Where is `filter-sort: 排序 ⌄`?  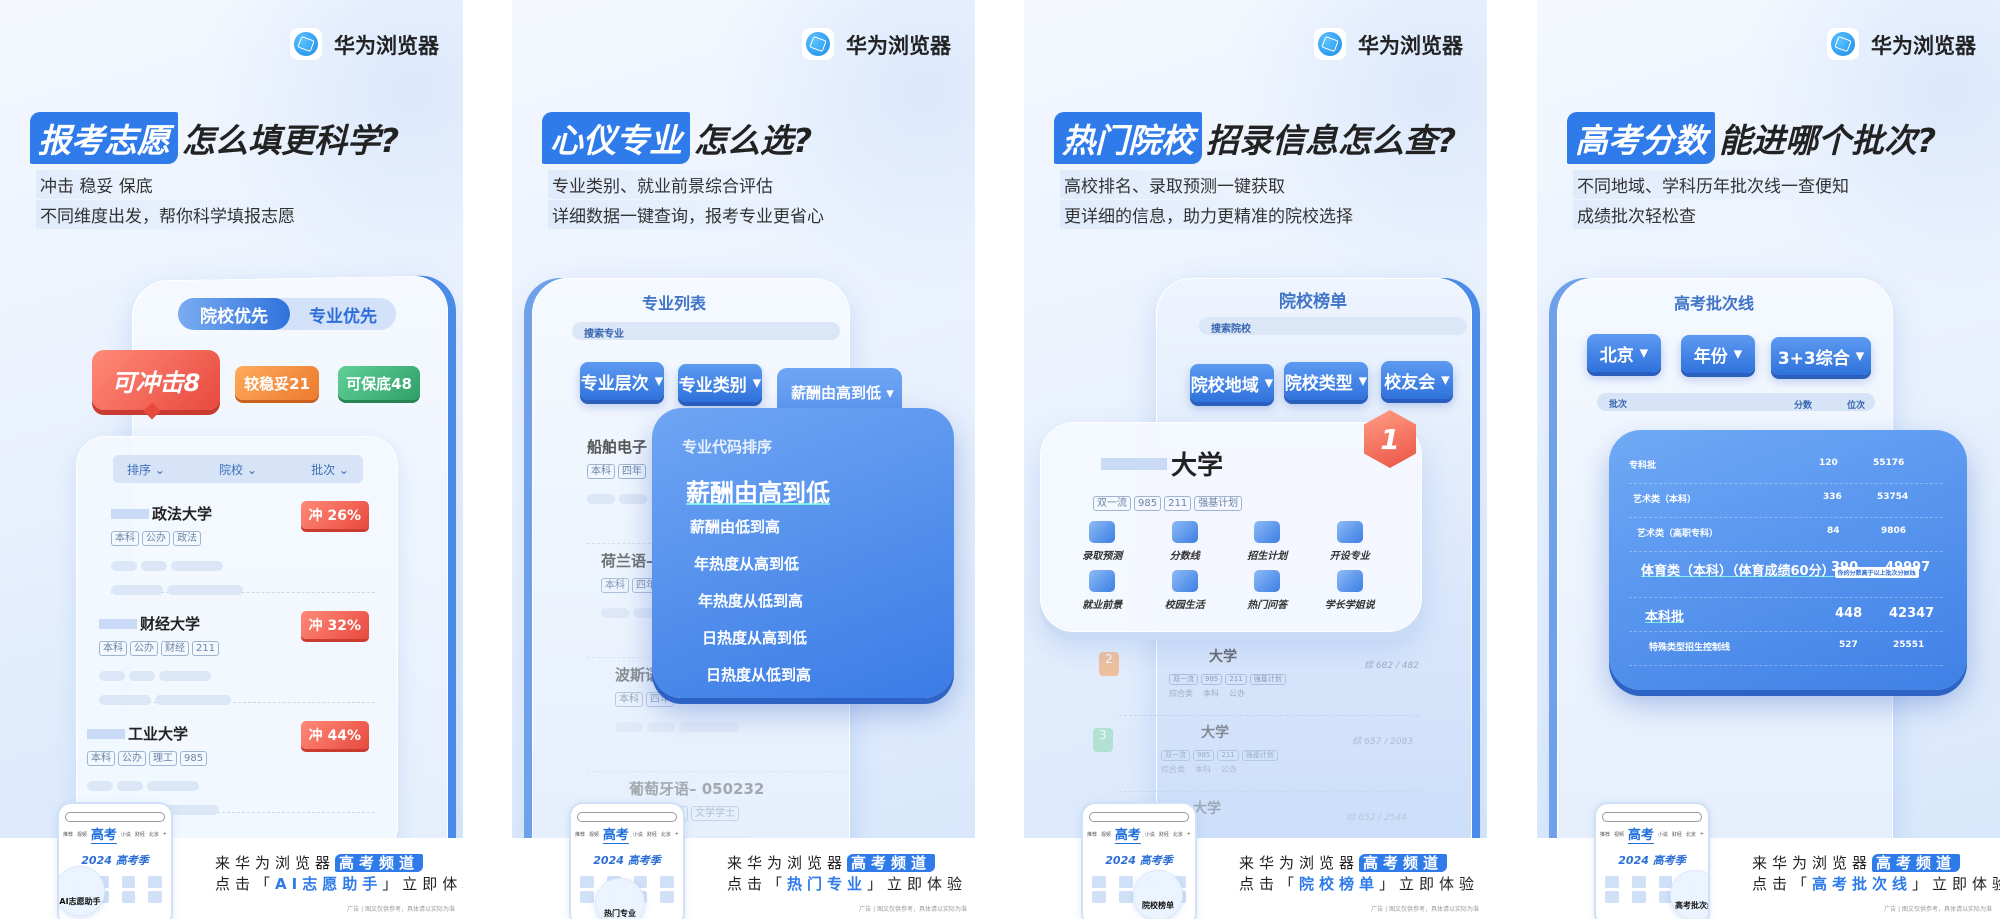 filter-sort: 排序 ⌄ is located at coordinates (146, 469).